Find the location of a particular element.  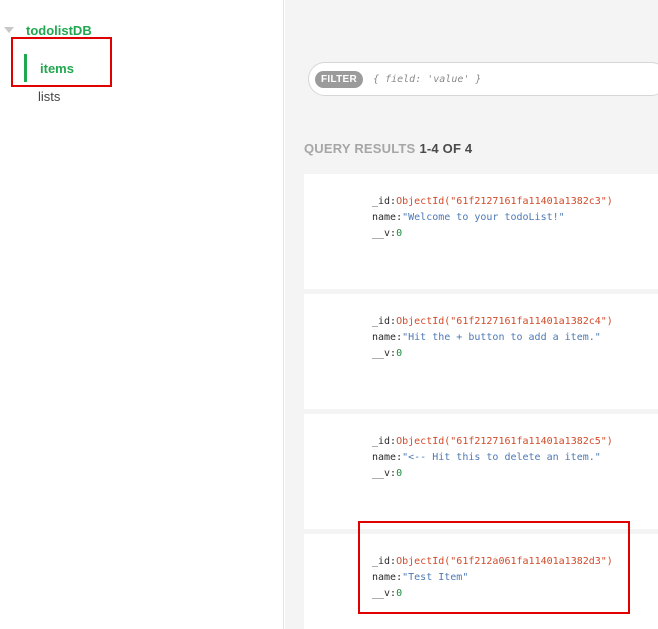

field-value: "Hit the + button to add a item." is located at coordinates (501, 337).